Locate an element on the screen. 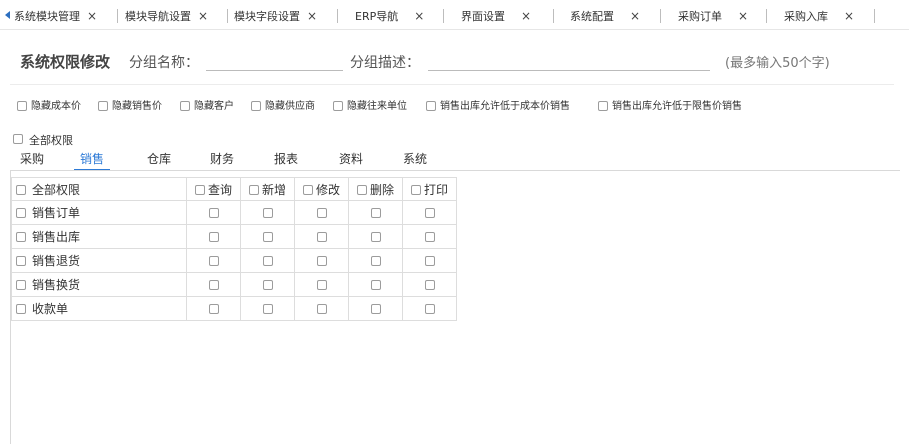 Image resolution: width=909 pixels, height=444 pixels. option-hide-cost-price: 隐藏成本价 is located at coordinates (49, 107).